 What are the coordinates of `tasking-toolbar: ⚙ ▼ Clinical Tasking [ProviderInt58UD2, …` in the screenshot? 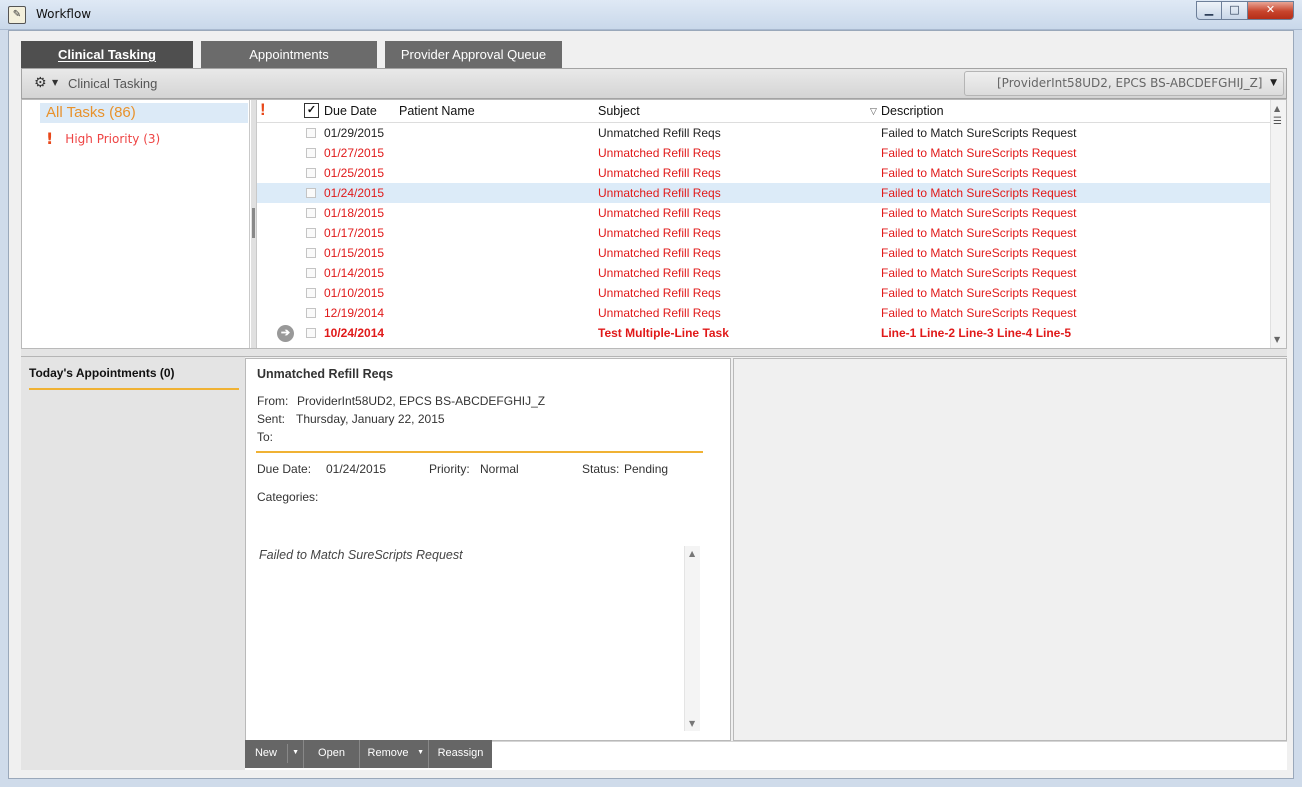 It's located at (654, 83).